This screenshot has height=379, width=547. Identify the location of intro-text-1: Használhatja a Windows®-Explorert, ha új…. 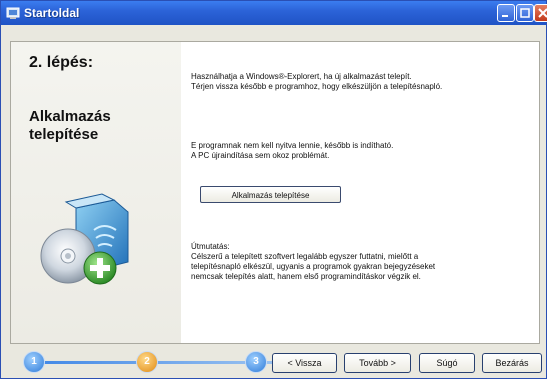
(301, 76).